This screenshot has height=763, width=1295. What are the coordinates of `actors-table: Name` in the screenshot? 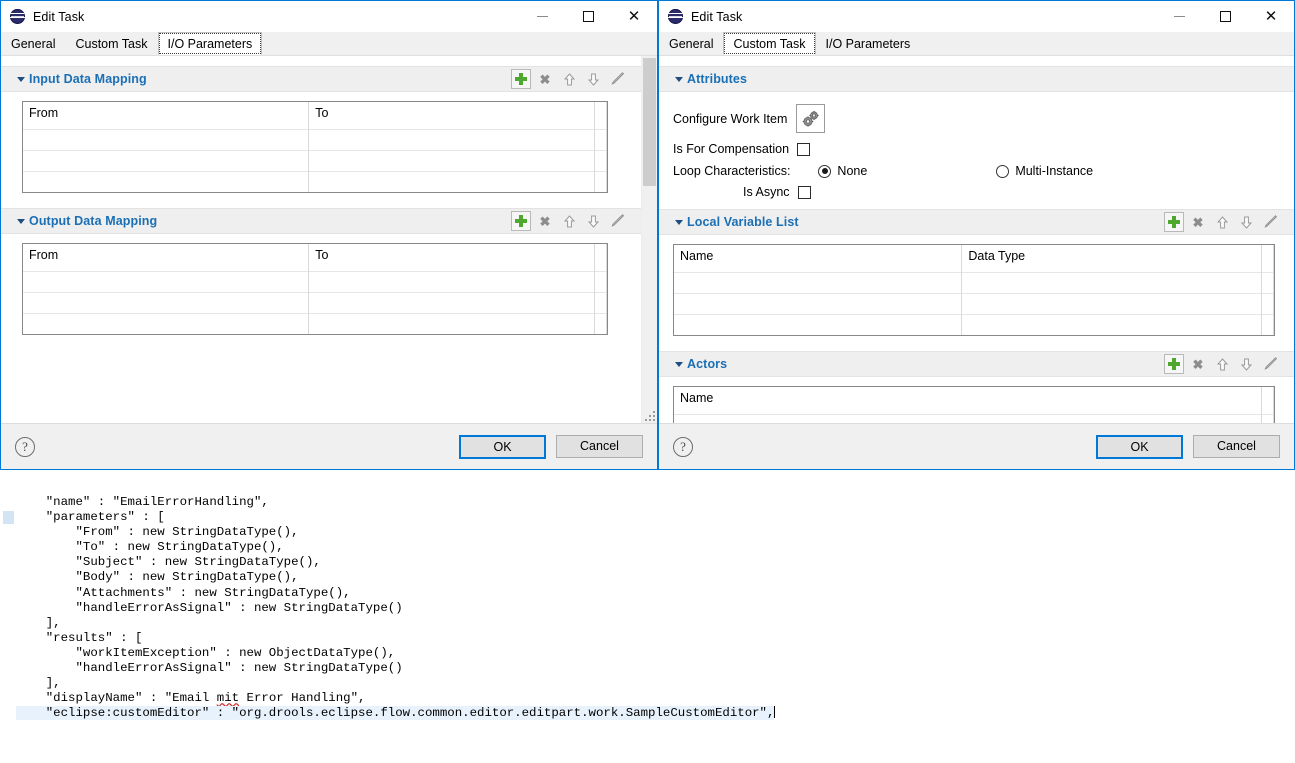 It's located at (974, 404).